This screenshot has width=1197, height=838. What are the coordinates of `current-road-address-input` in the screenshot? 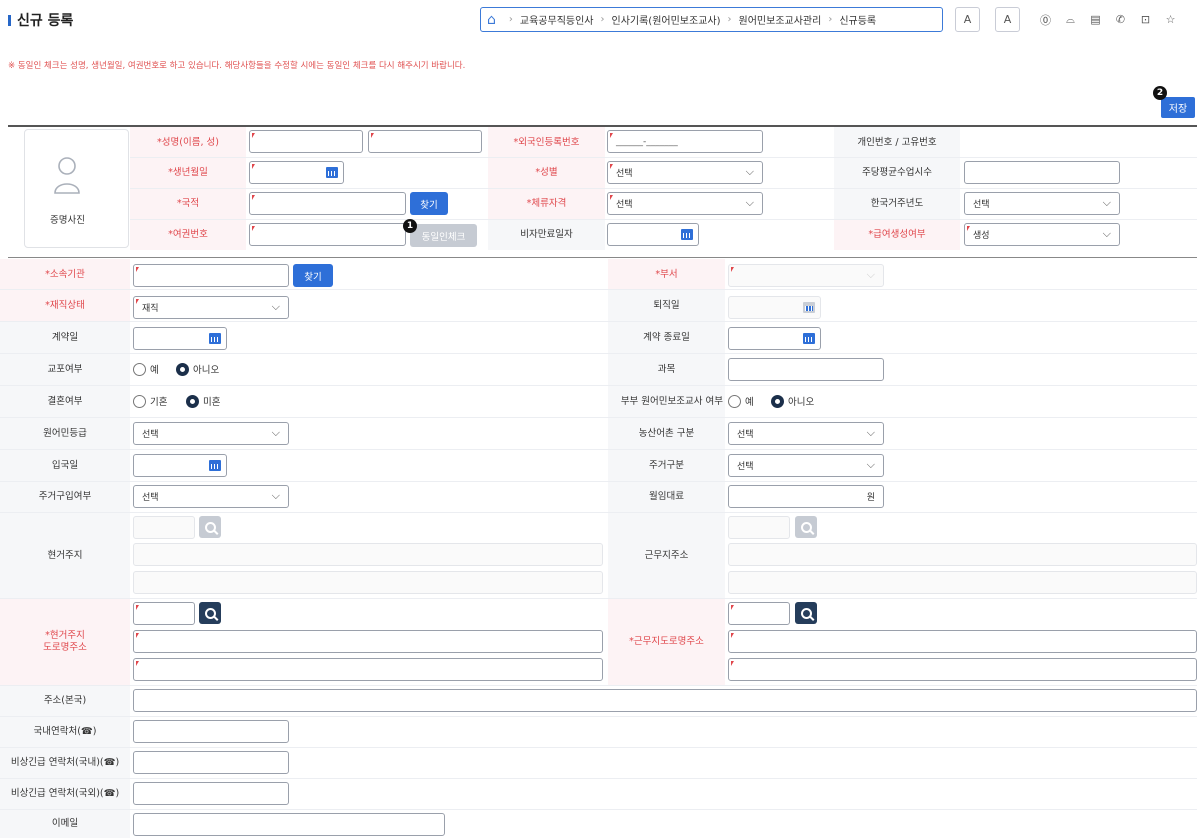 It's located at (368, 641).